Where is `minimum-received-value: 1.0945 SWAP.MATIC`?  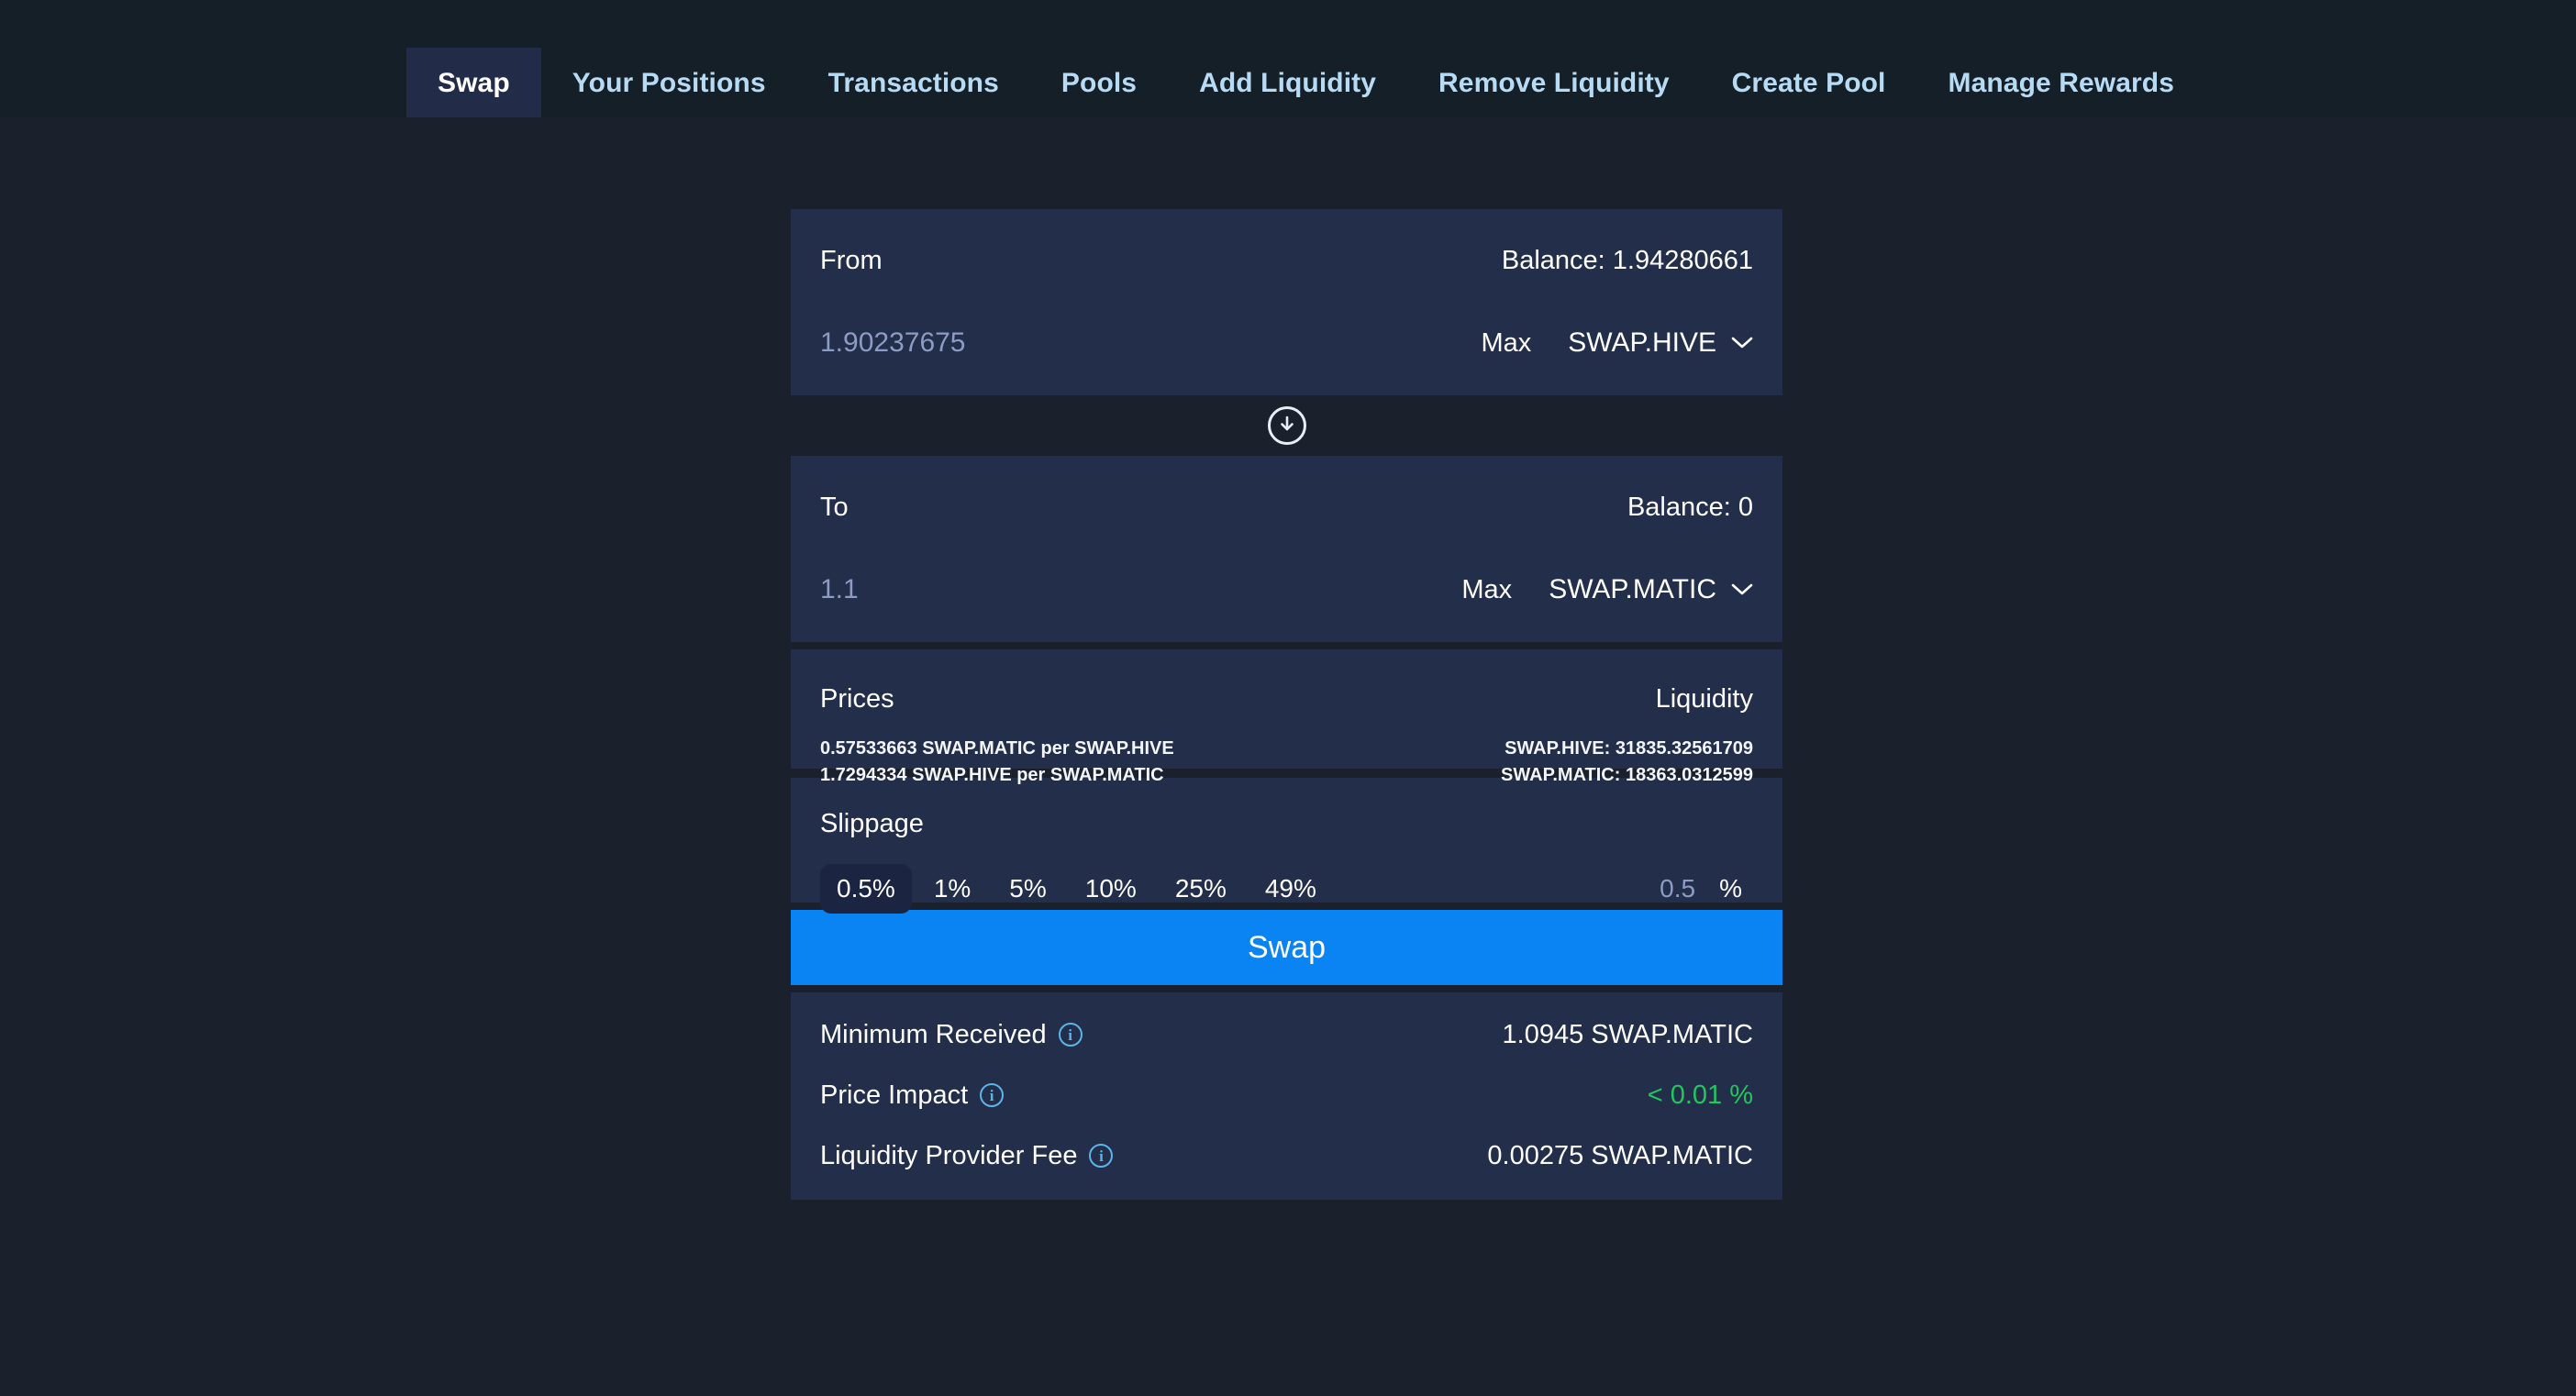 minimum-received-value: 1.0945 SWAP.MATIC is located at coordinates (1627, 1034).